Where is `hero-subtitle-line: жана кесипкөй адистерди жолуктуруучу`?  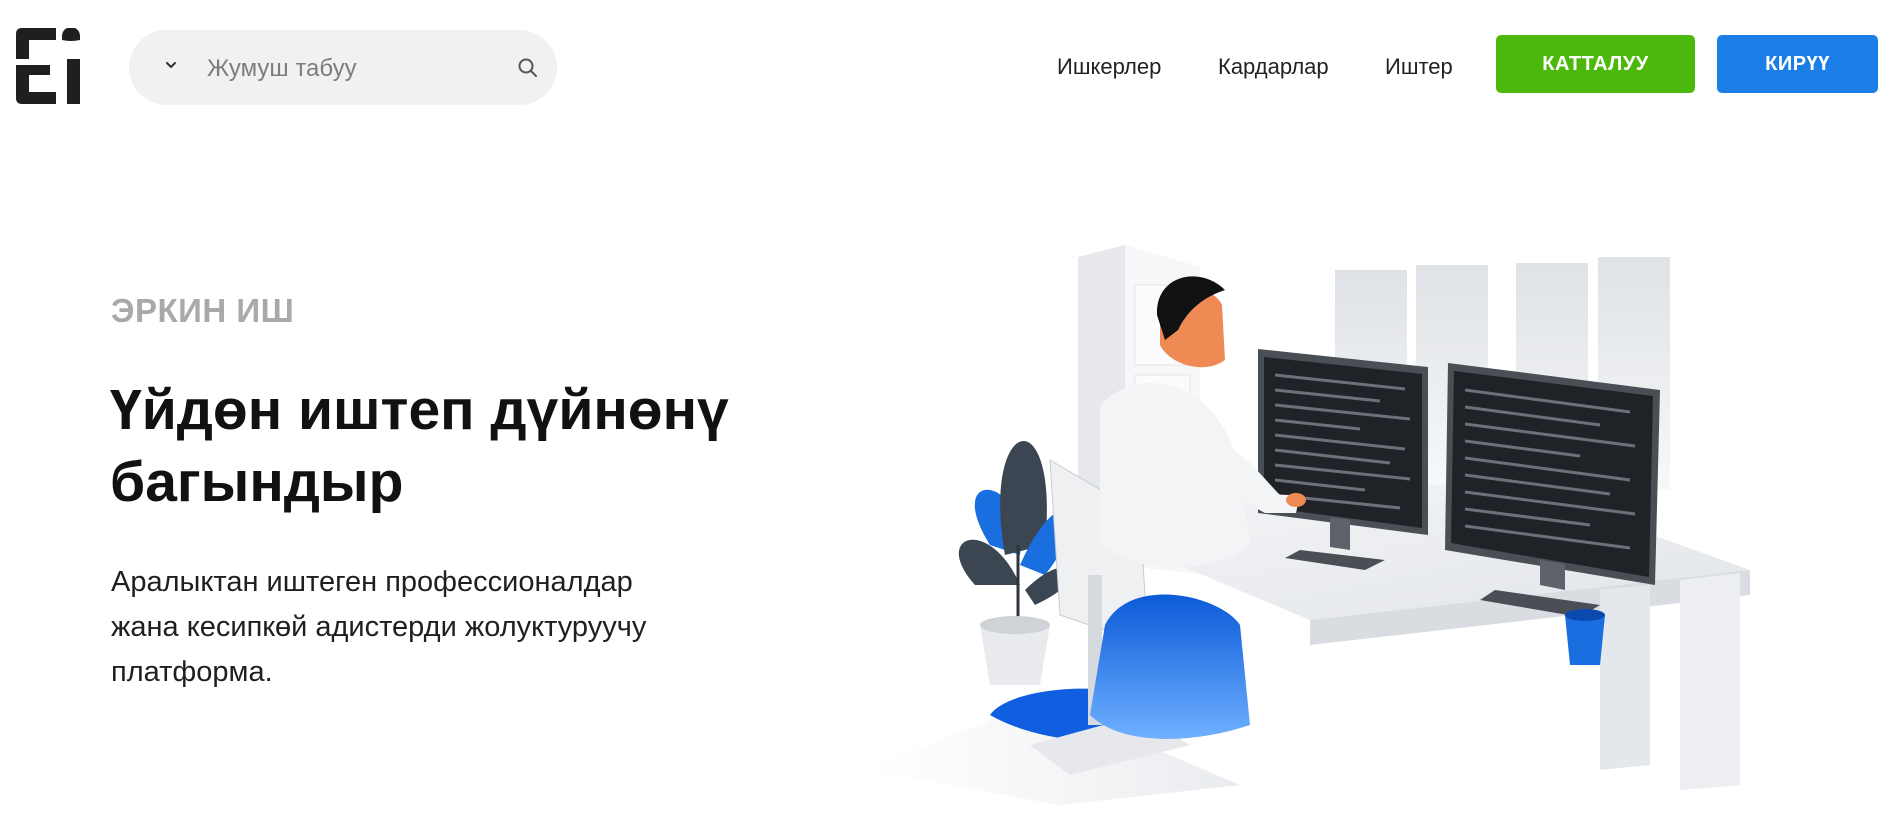 hero-subtitle-line: жана кесипкөй адистерди жолуктуруучу is located at coordinates (379, 627).